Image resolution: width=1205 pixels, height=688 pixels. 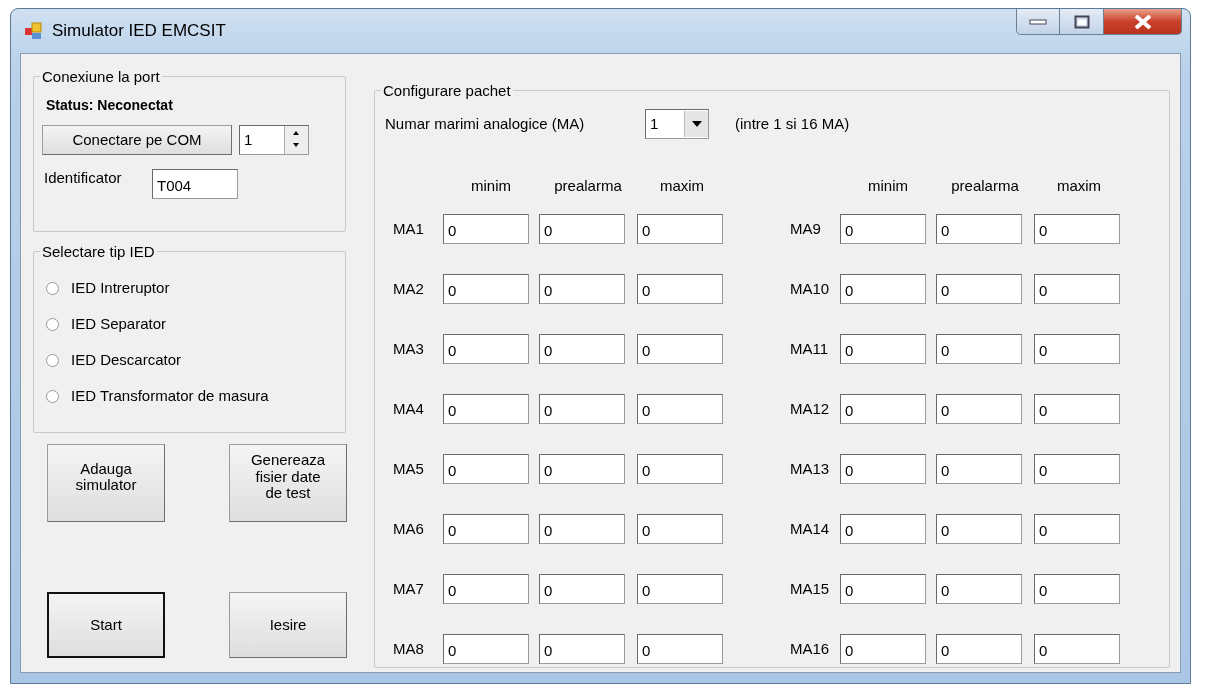 I want to click on maximize-icon, so click(x=1081, y=21).